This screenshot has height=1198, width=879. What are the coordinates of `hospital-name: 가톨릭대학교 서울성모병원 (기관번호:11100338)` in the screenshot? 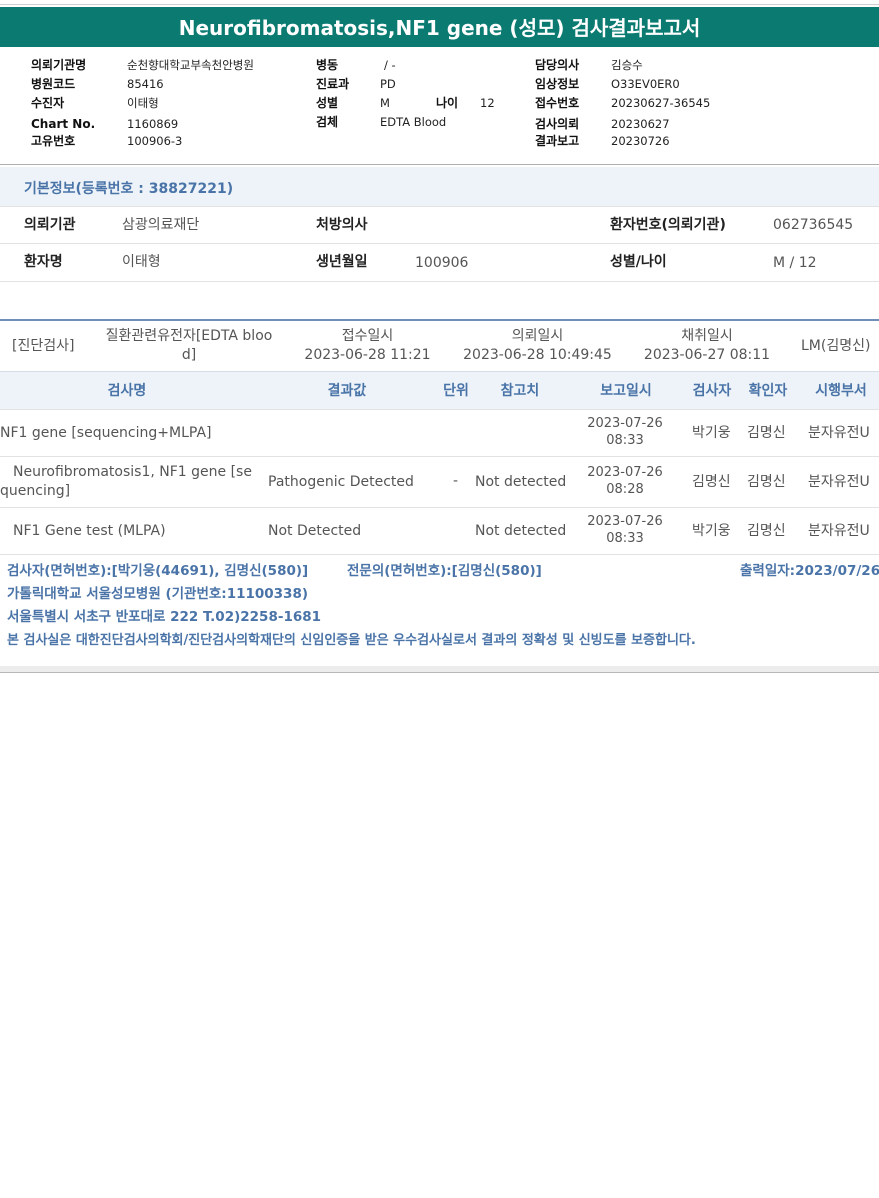 It's located at (158, 594).